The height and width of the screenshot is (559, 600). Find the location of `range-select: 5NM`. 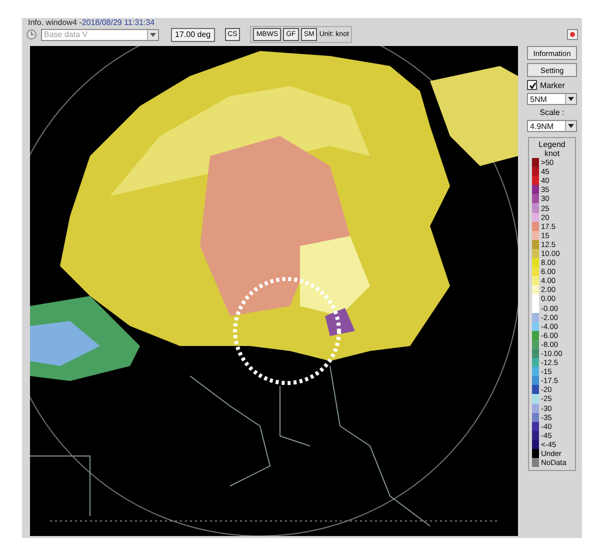

range-select: 5NM is located at coordinates (552, 99).